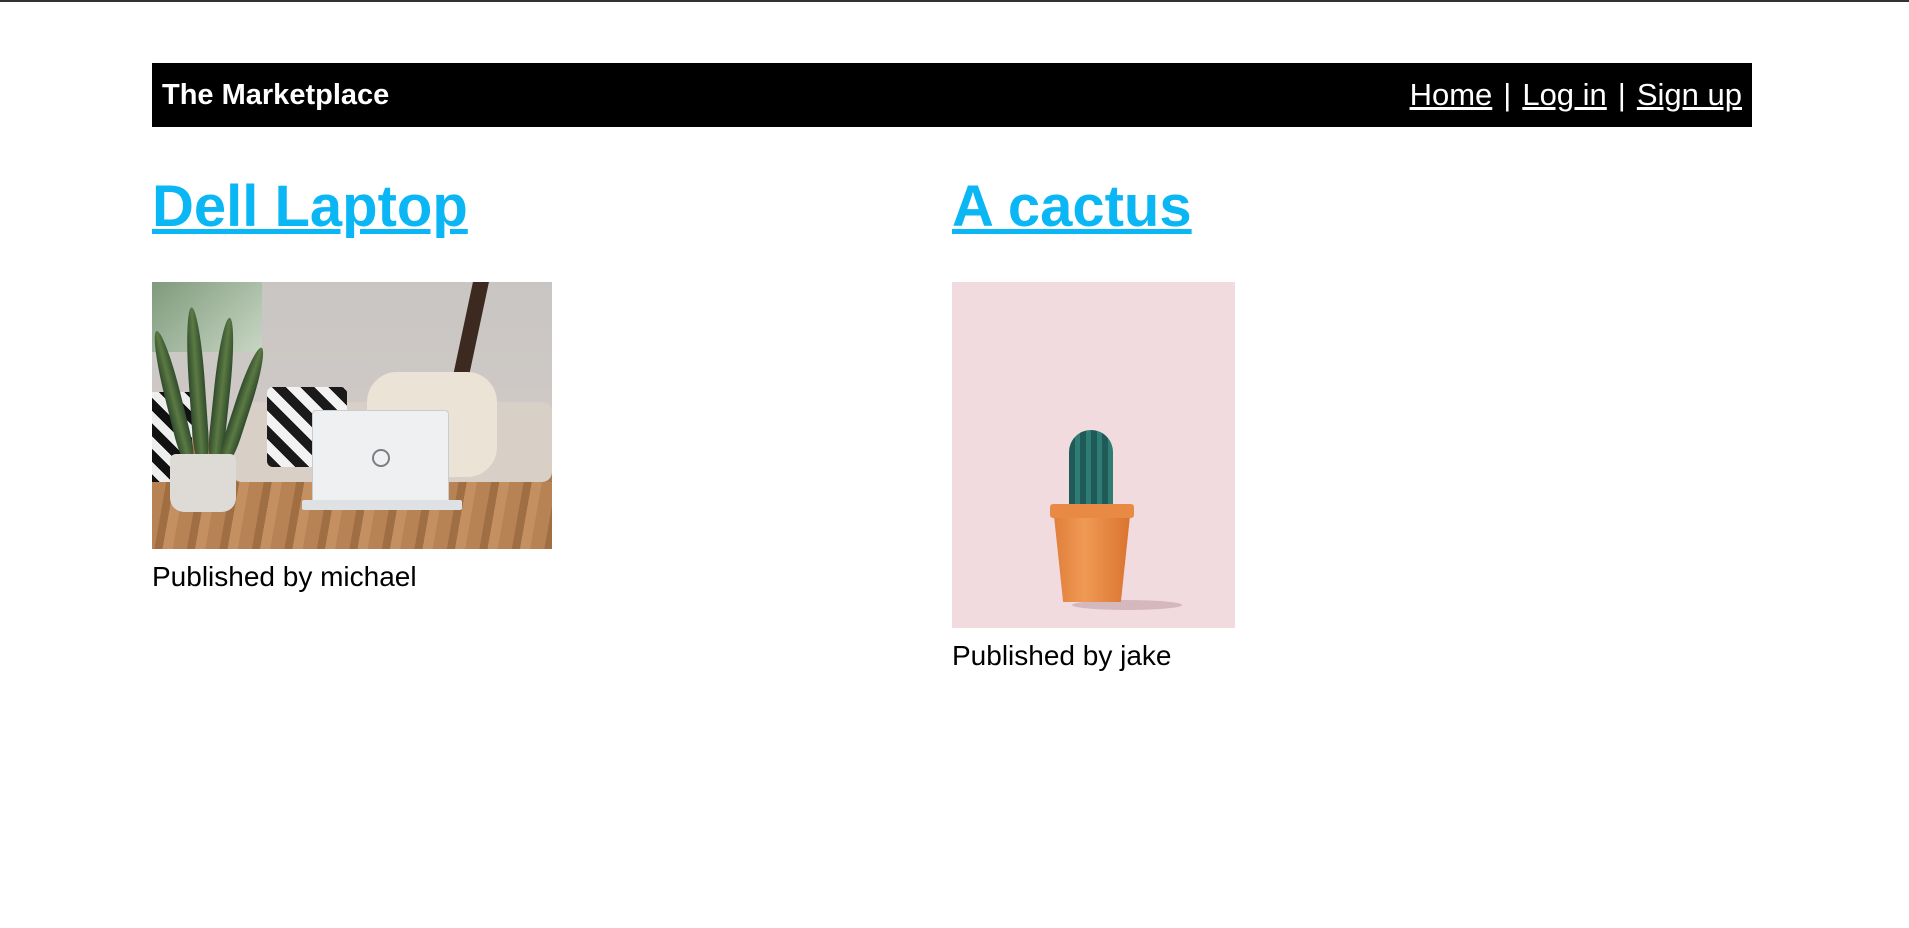 This screenshot has height=928, width=1909. What do you see at coordinates (1092, 559) in the screenshot?
I see `photo-pot-detail` at bounding box center [1092, 559].